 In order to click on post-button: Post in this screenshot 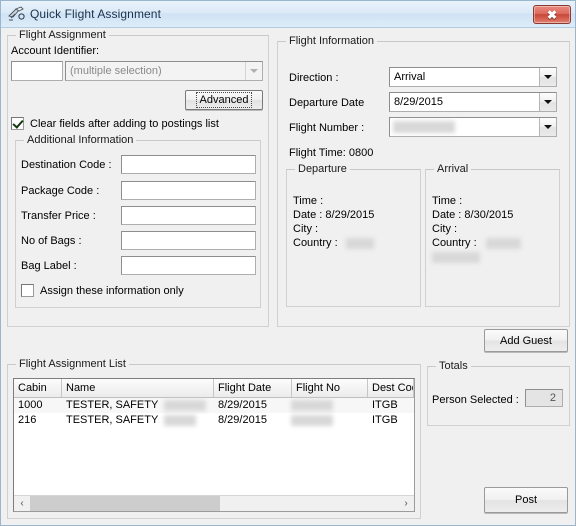, I will do `click(526, 500)`.